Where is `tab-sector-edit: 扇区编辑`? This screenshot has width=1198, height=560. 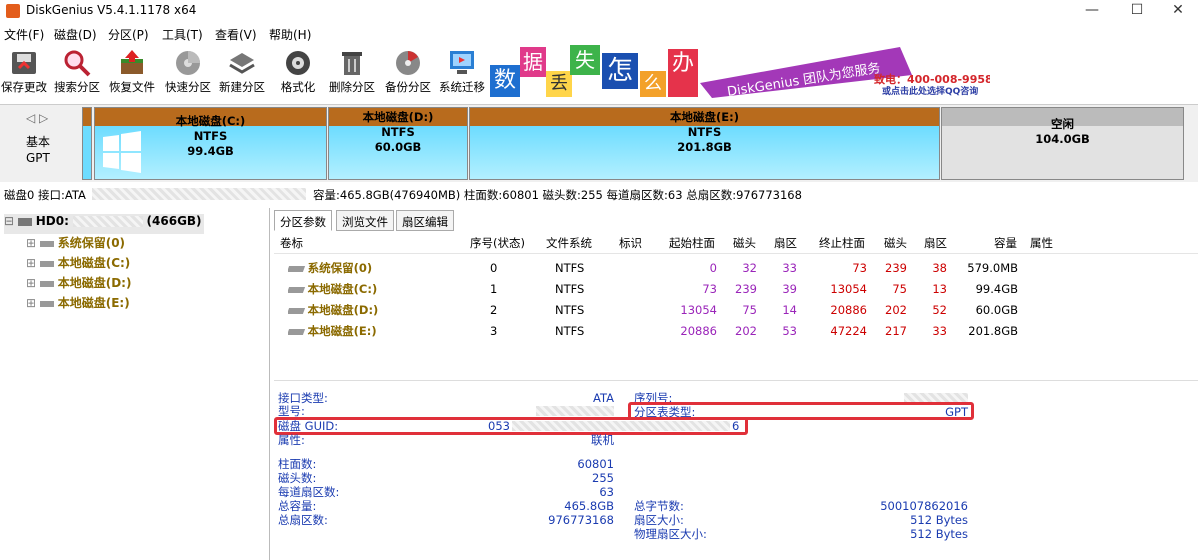 tab-sector-edit: 扇区编辑 is located at coordinates (425, 220).